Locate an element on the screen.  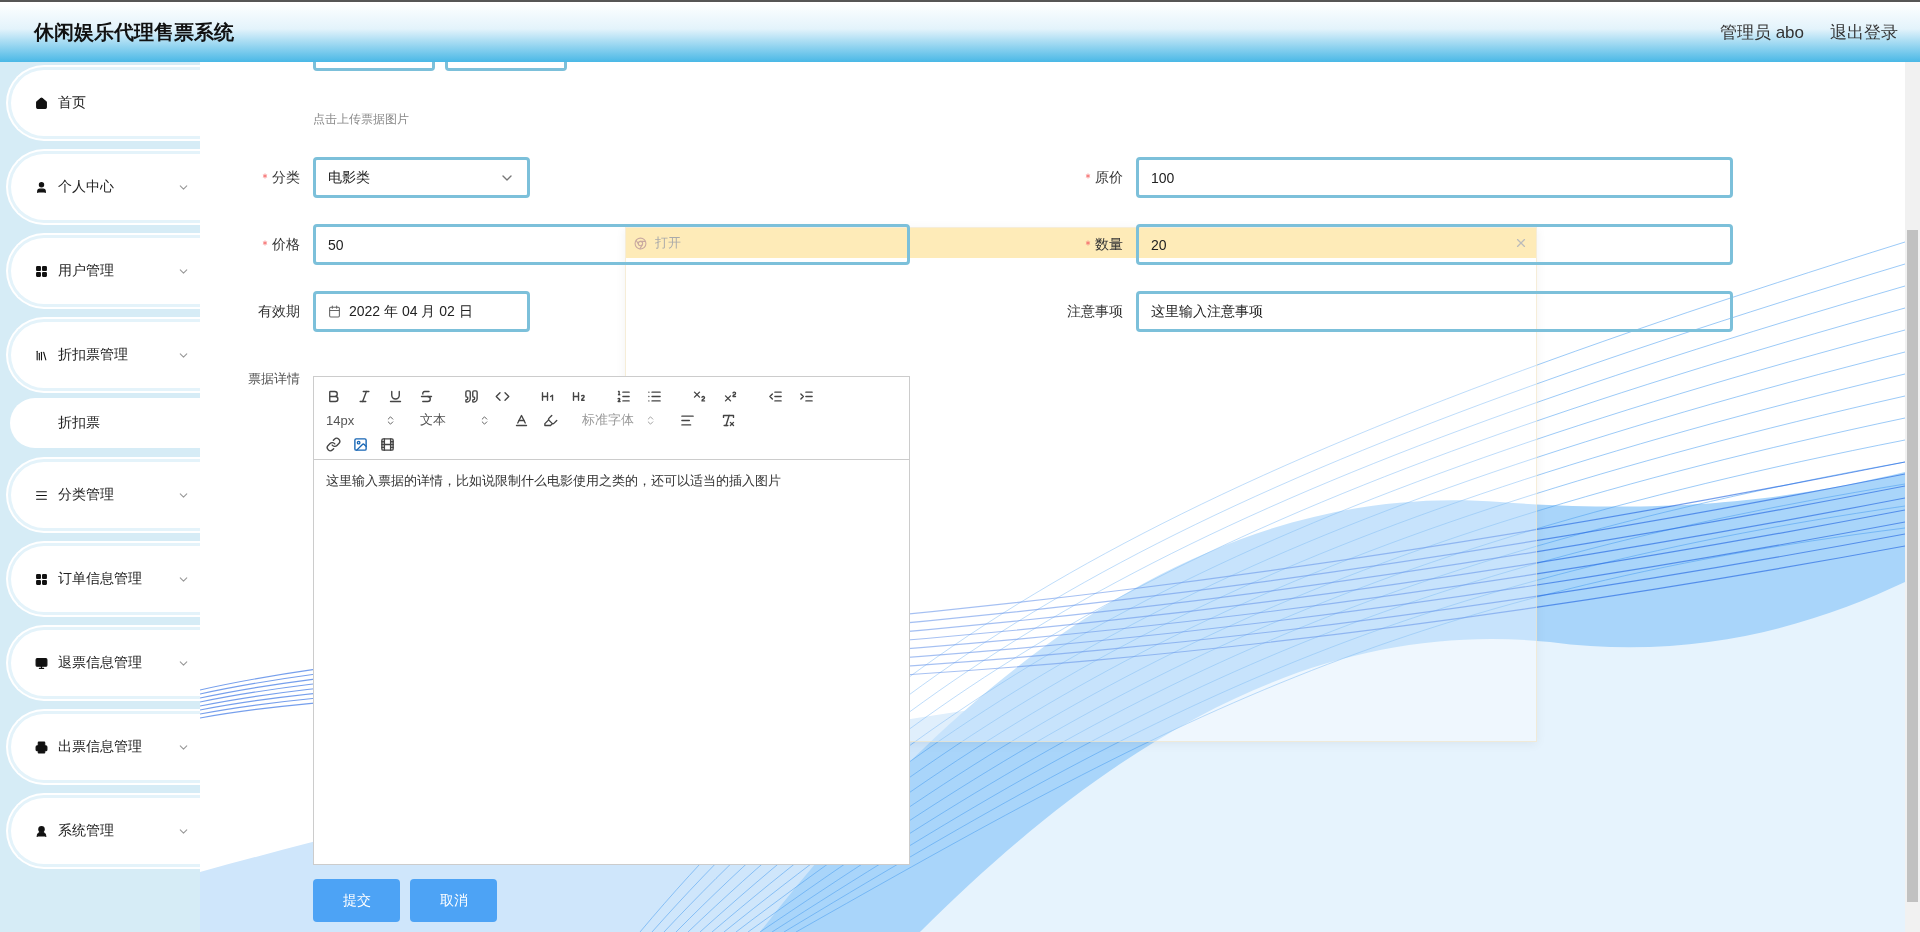
printer-icon is located at coordinates (41, 747).